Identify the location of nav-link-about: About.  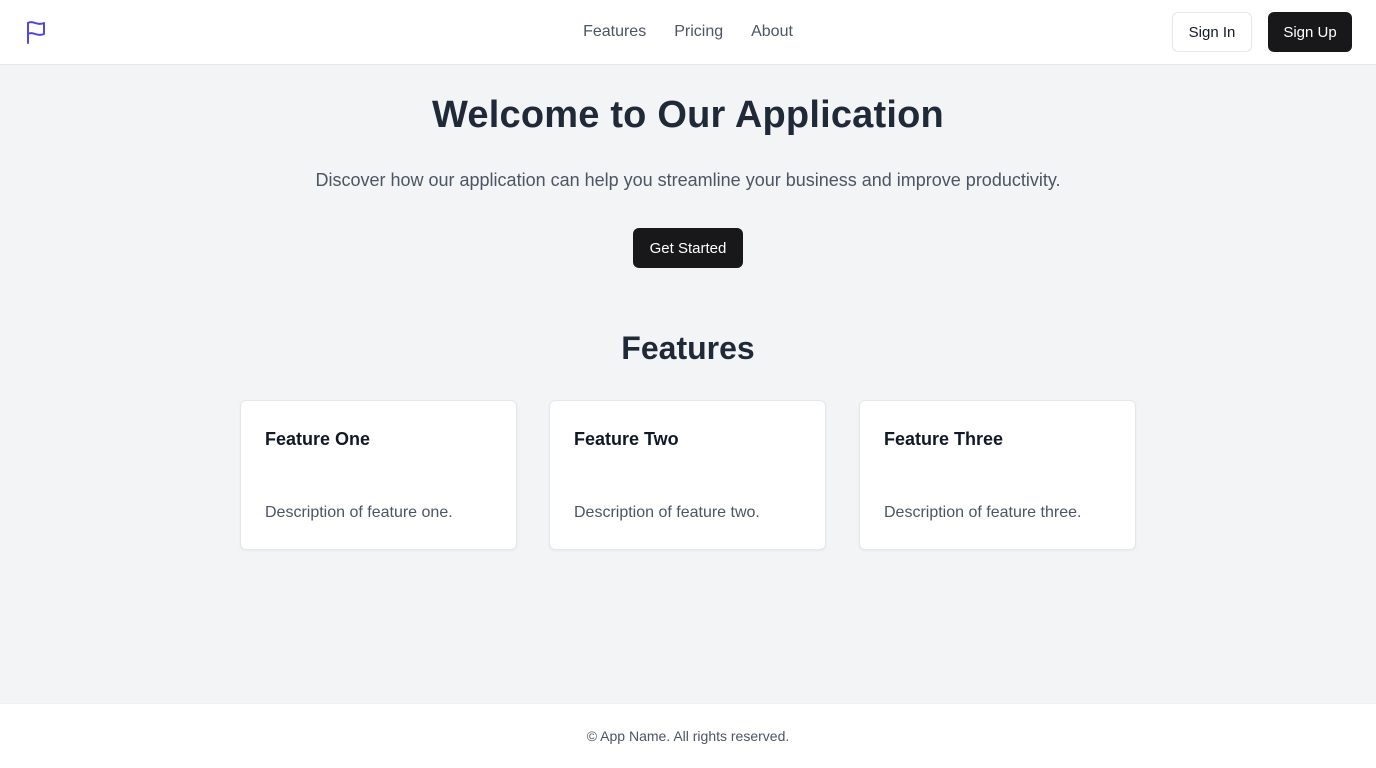
(772, 32).